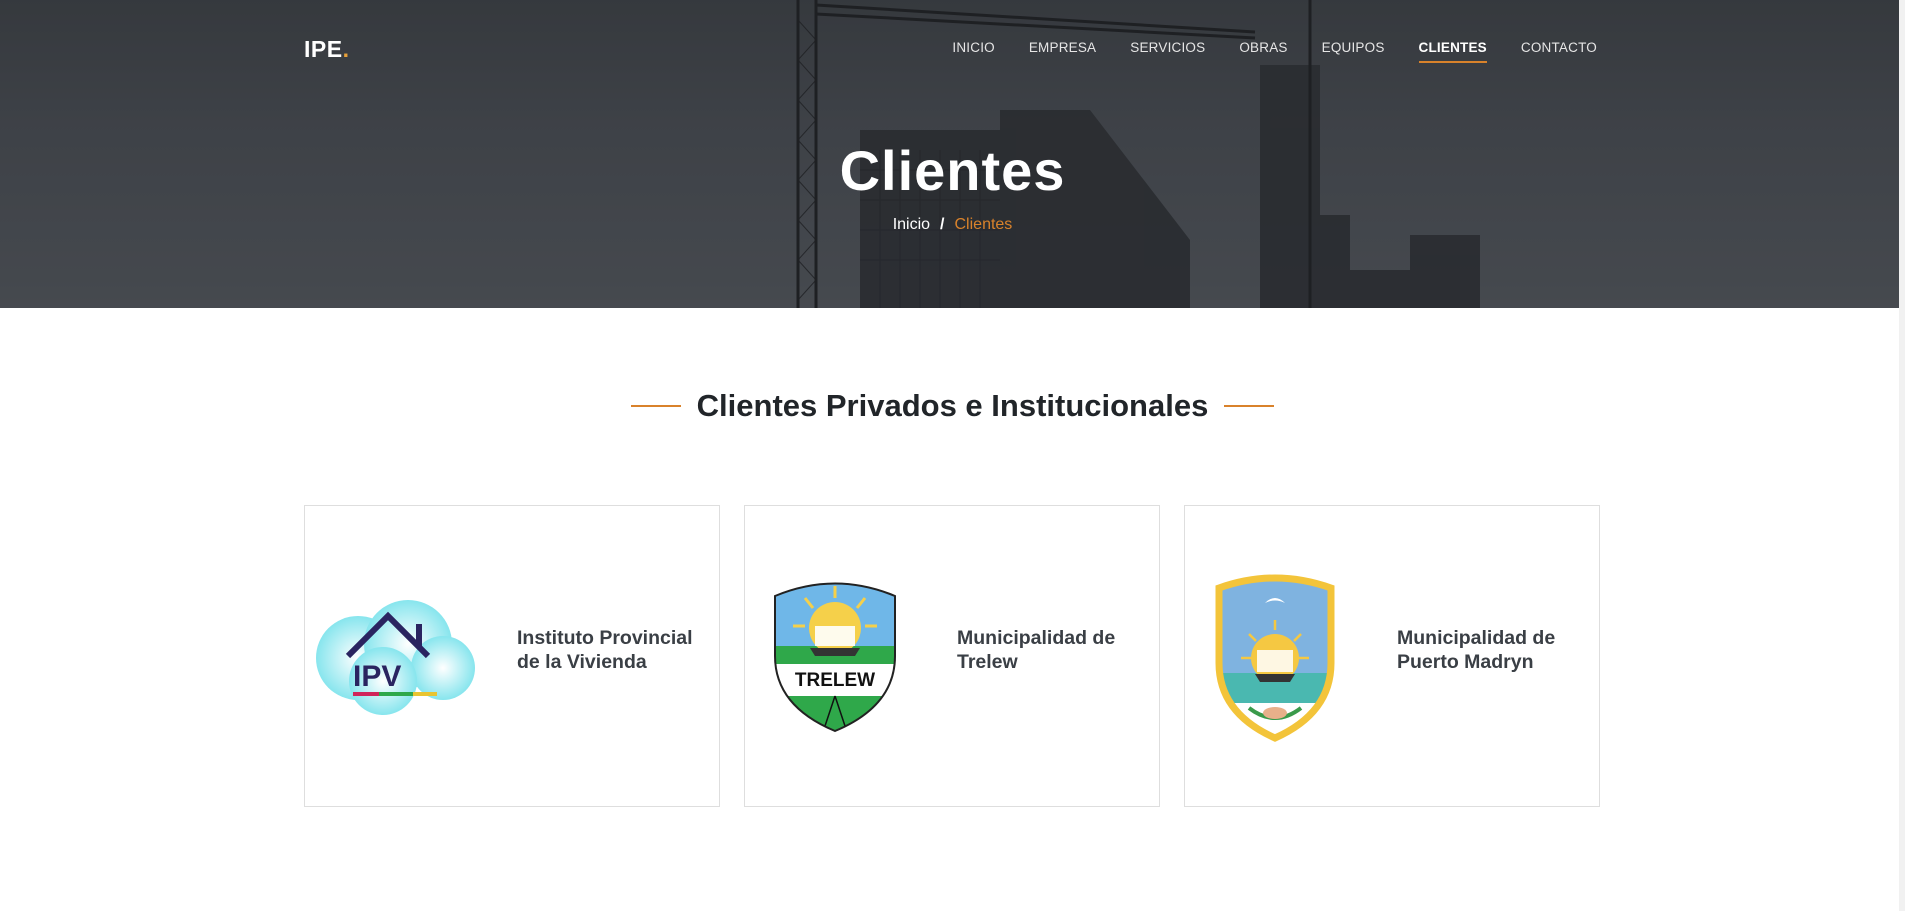 The width and height of the screenshot is (1905, 911). Describe the element at coordinates (973, 51) in the screenshot. I see `nav-item-inicio: INICIO` at that location.